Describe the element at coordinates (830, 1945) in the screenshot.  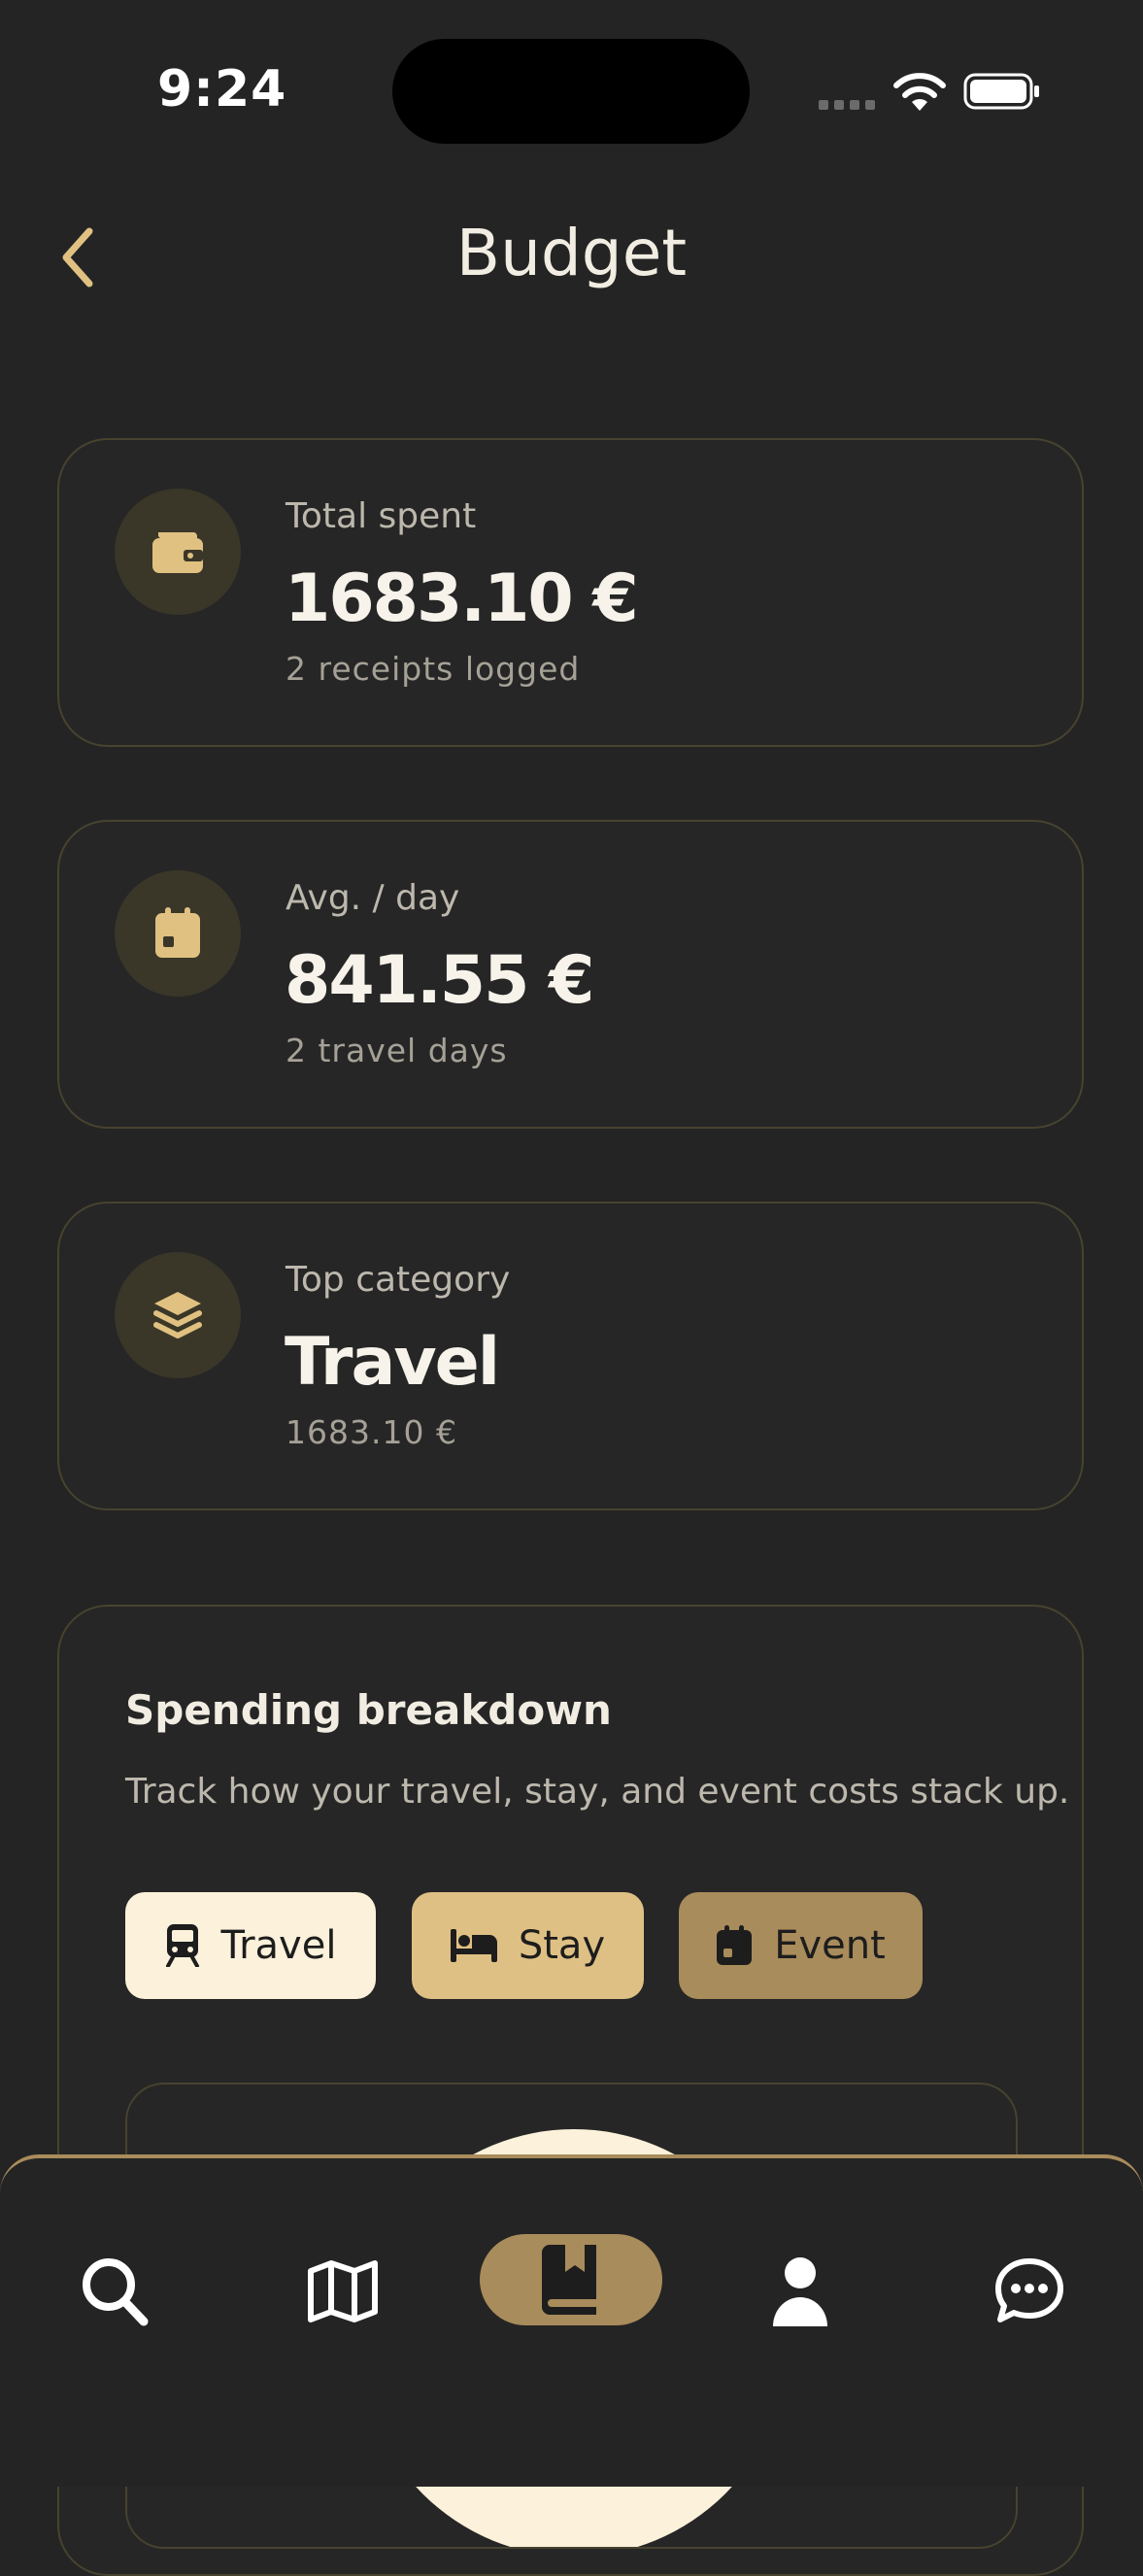
I see `chip-label: Event` at that location.